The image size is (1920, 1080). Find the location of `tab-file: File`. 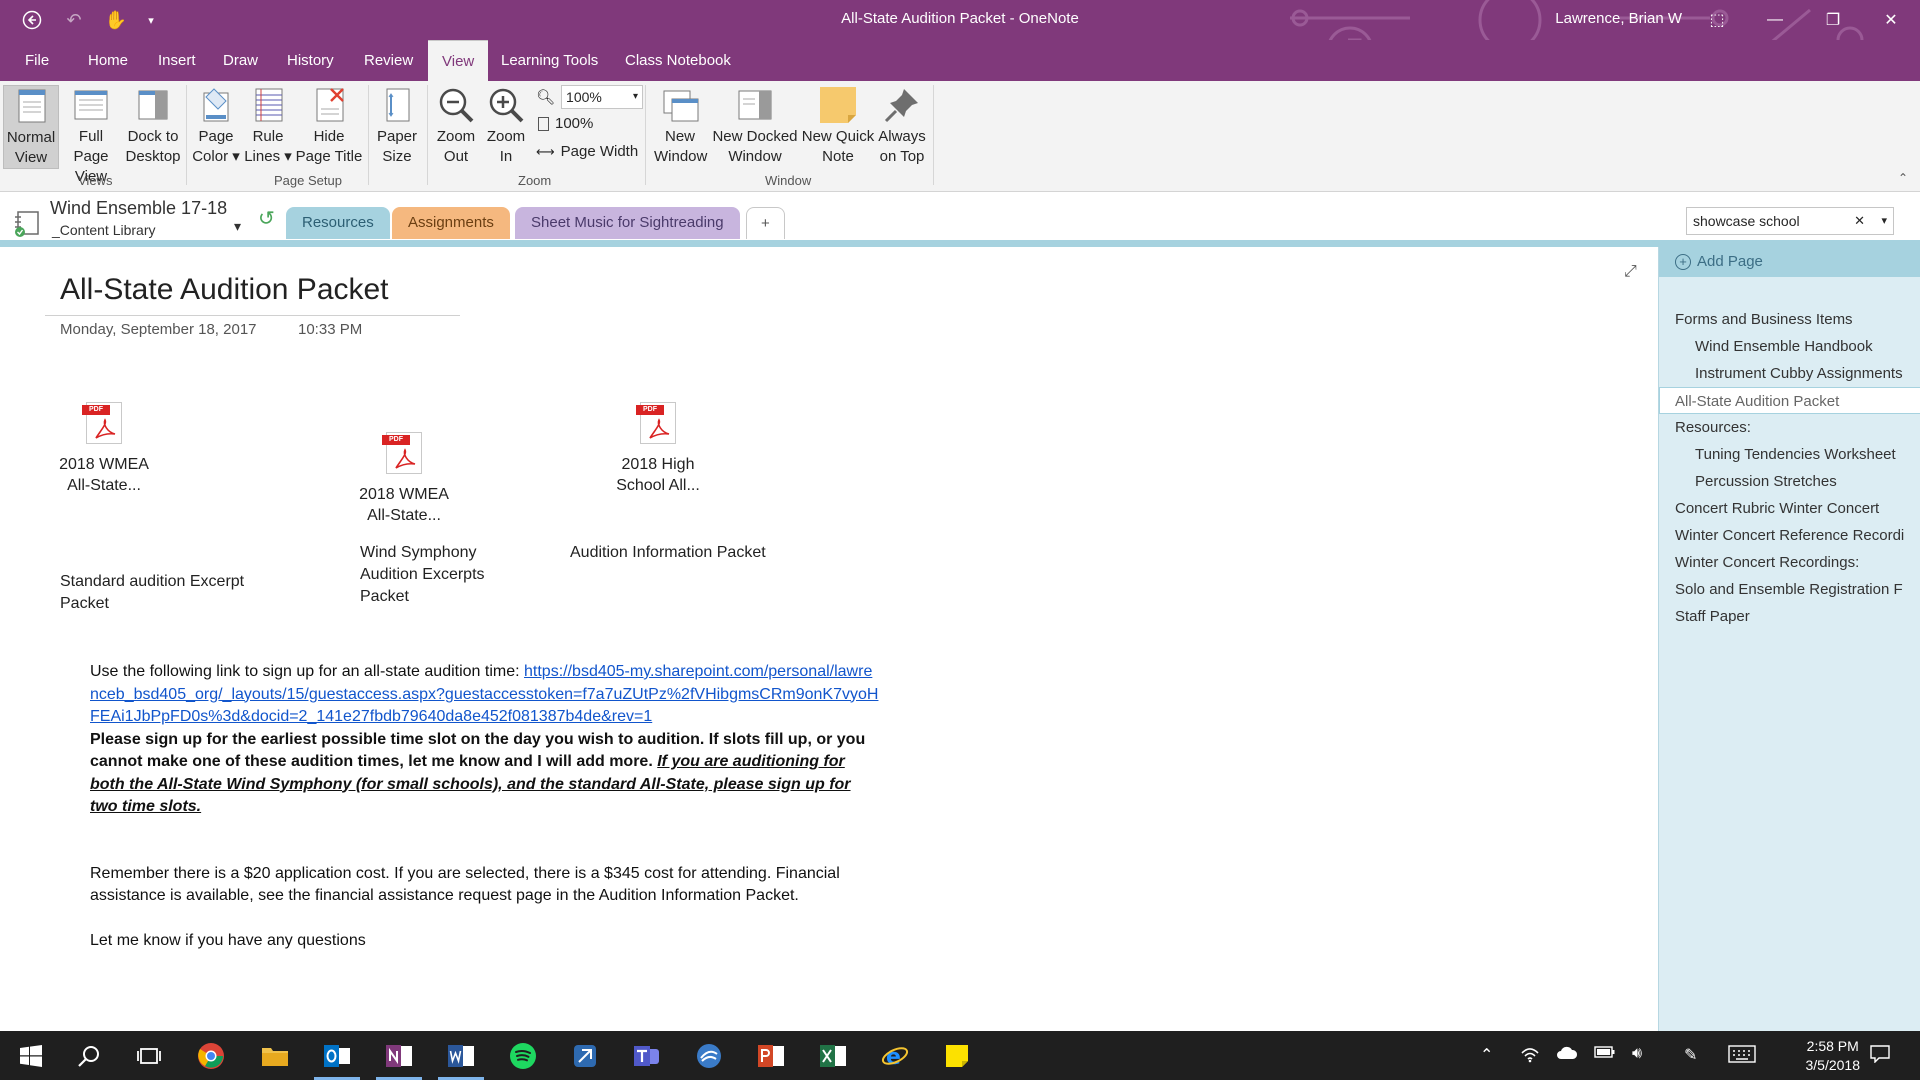

tab-file: File is located at coordinates (37, 60).